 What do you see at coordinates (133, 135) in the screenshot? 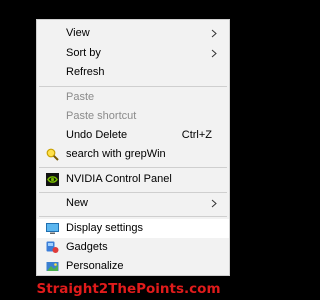
I see `menu-item-undo-delete: Undo Delete Ctrl+Z` at bounding box center [133, 135].